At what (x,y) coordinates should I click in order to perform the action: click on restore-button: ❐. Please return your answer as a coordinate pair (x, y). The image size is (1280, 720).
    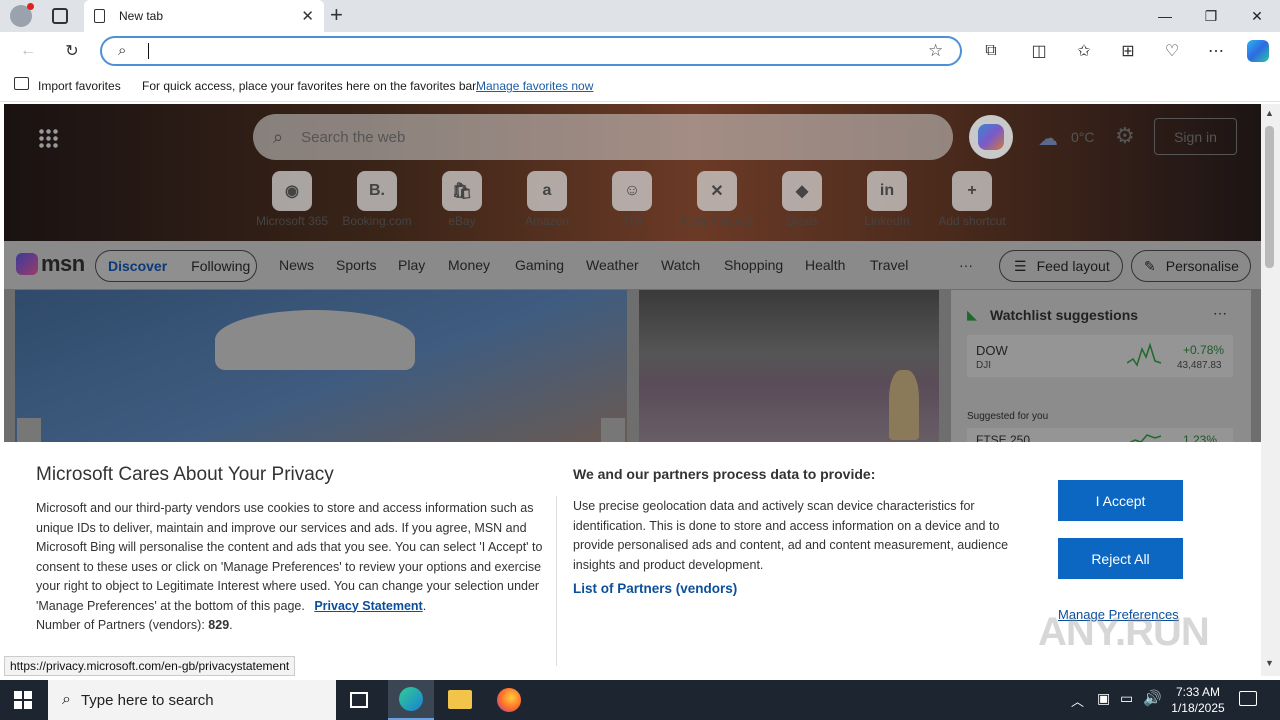
    Looking at the image, I should click on (1211, 16).